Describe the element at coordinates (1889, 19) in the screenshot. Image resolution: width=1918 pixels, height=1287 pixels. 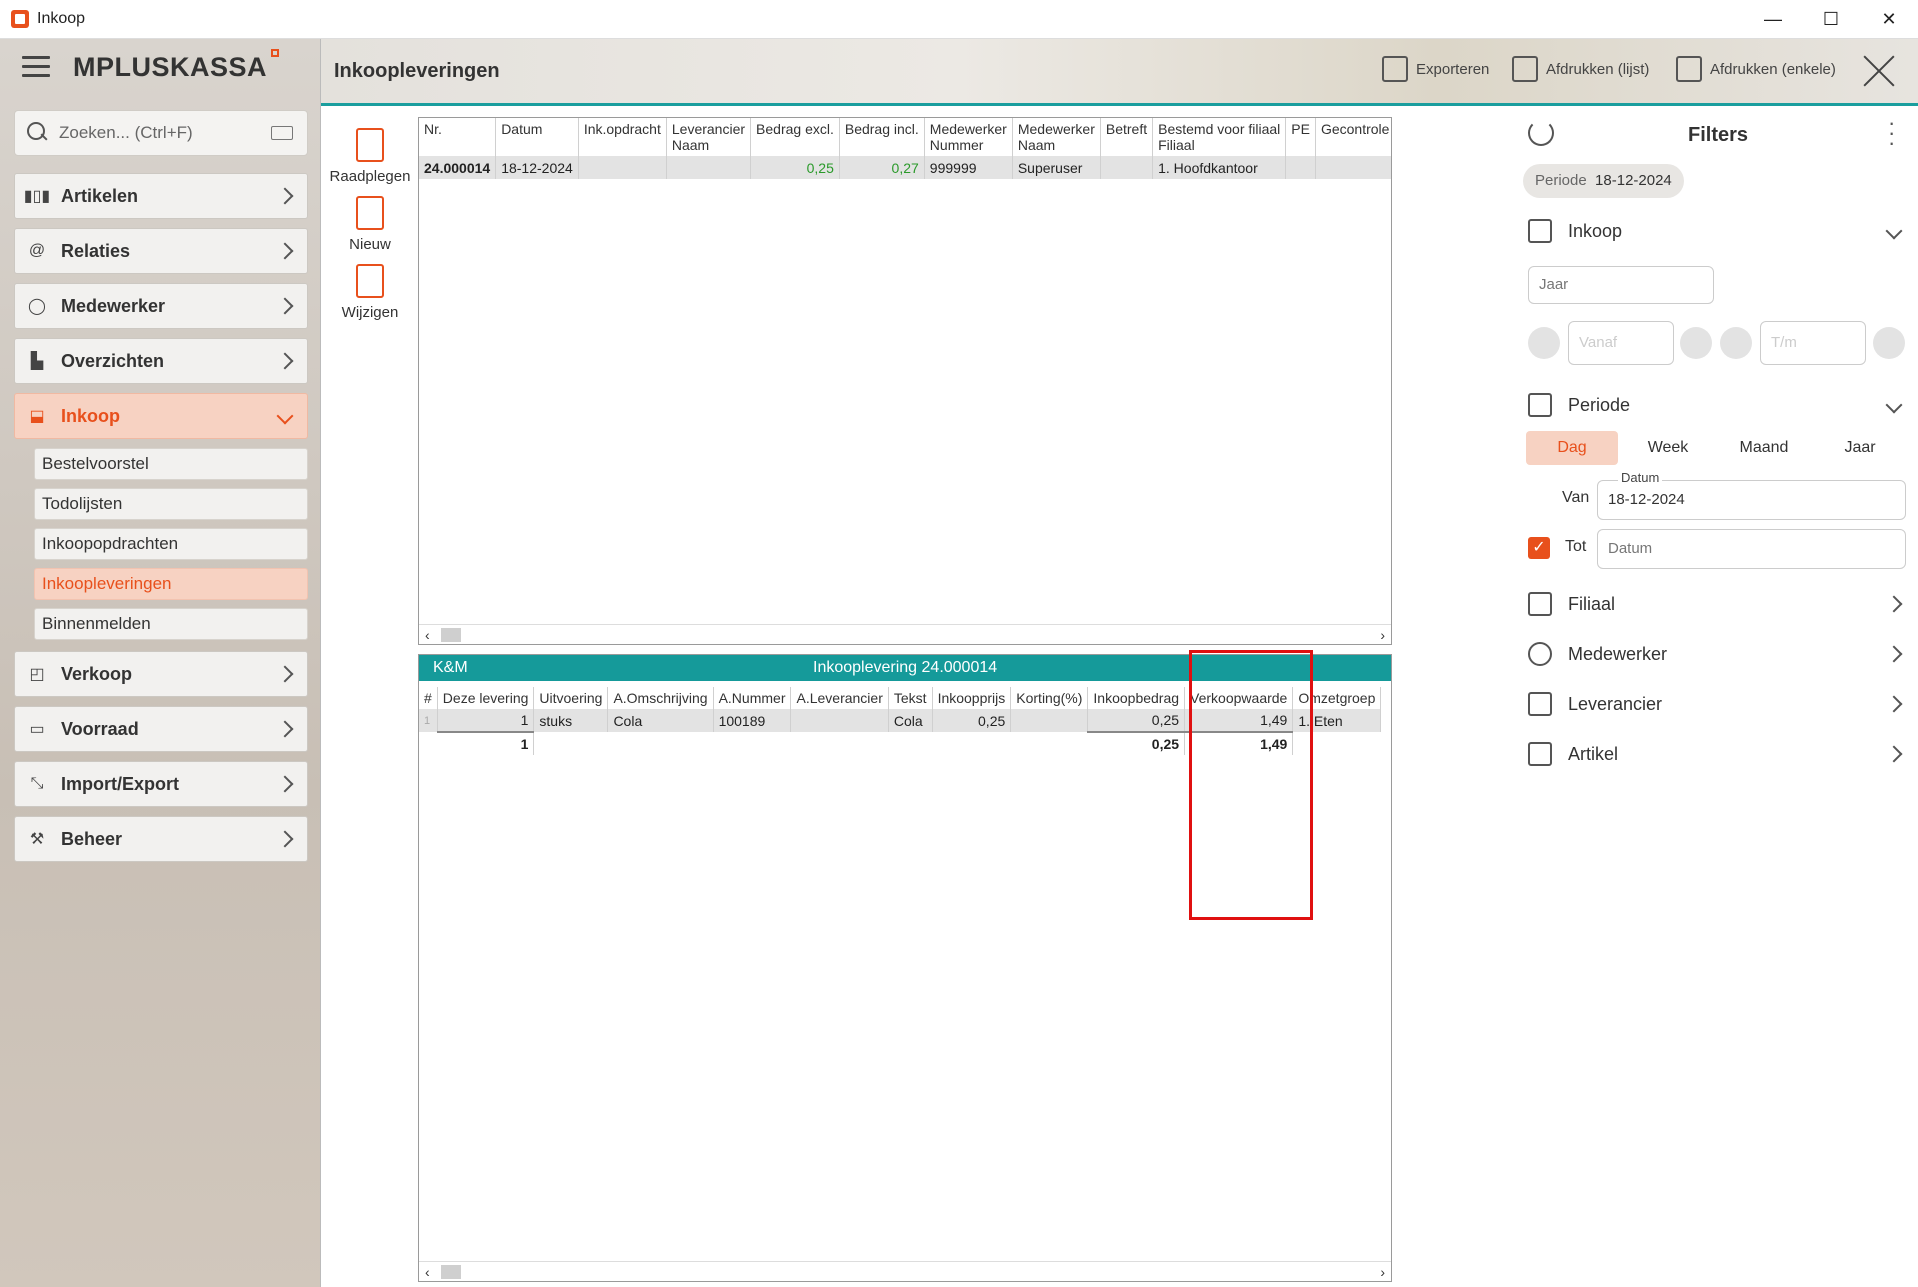
I see `close-window-button: ✕` at that location.